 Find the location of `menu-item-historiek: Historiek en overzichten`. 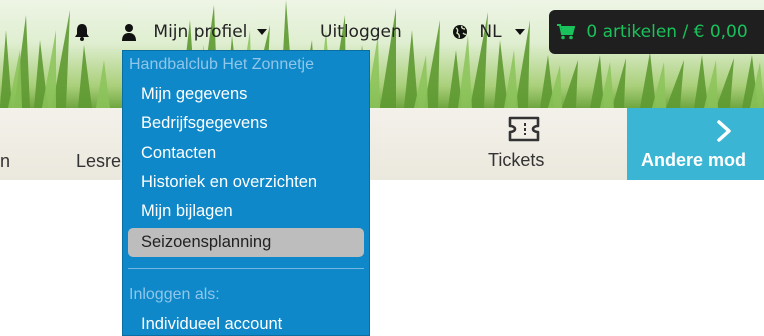

menu-item-historiek: Historiek en overzichten is located at coordinates (229, 182).